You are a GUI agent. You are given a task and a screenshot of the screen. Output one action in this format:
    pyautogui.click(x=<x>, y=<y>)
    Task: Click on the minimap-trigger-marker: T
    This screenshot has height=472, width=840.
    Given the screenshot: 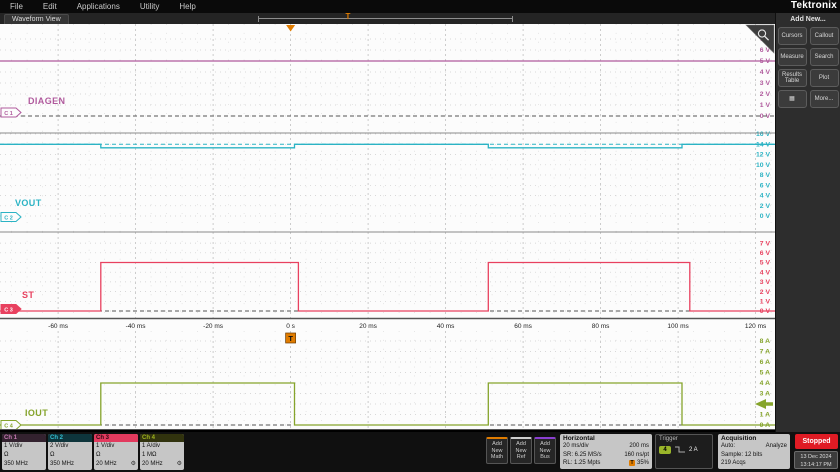 What is the action you would take?
    pyautogui.click(x=348, y=16)
    